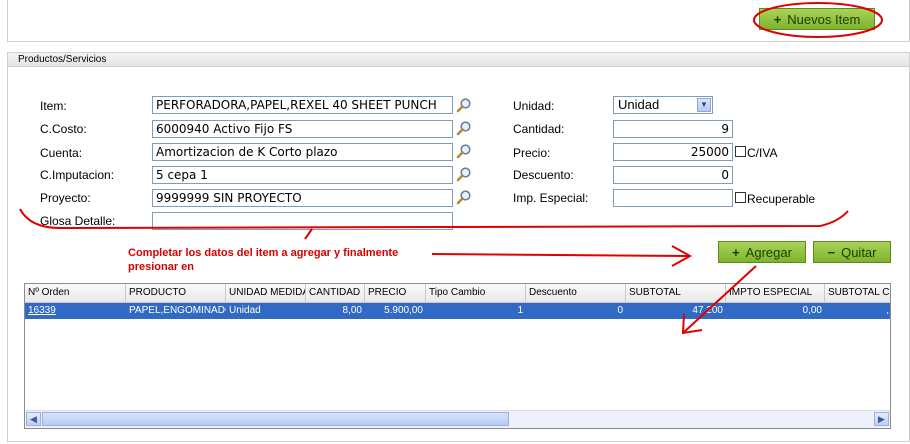 The width and height of the screenshot is (910, 444). What do you see at coordinates (543, 175) in the screenshot?
I see `descuento-label: Descuento:` at bounding box center [543, 175].